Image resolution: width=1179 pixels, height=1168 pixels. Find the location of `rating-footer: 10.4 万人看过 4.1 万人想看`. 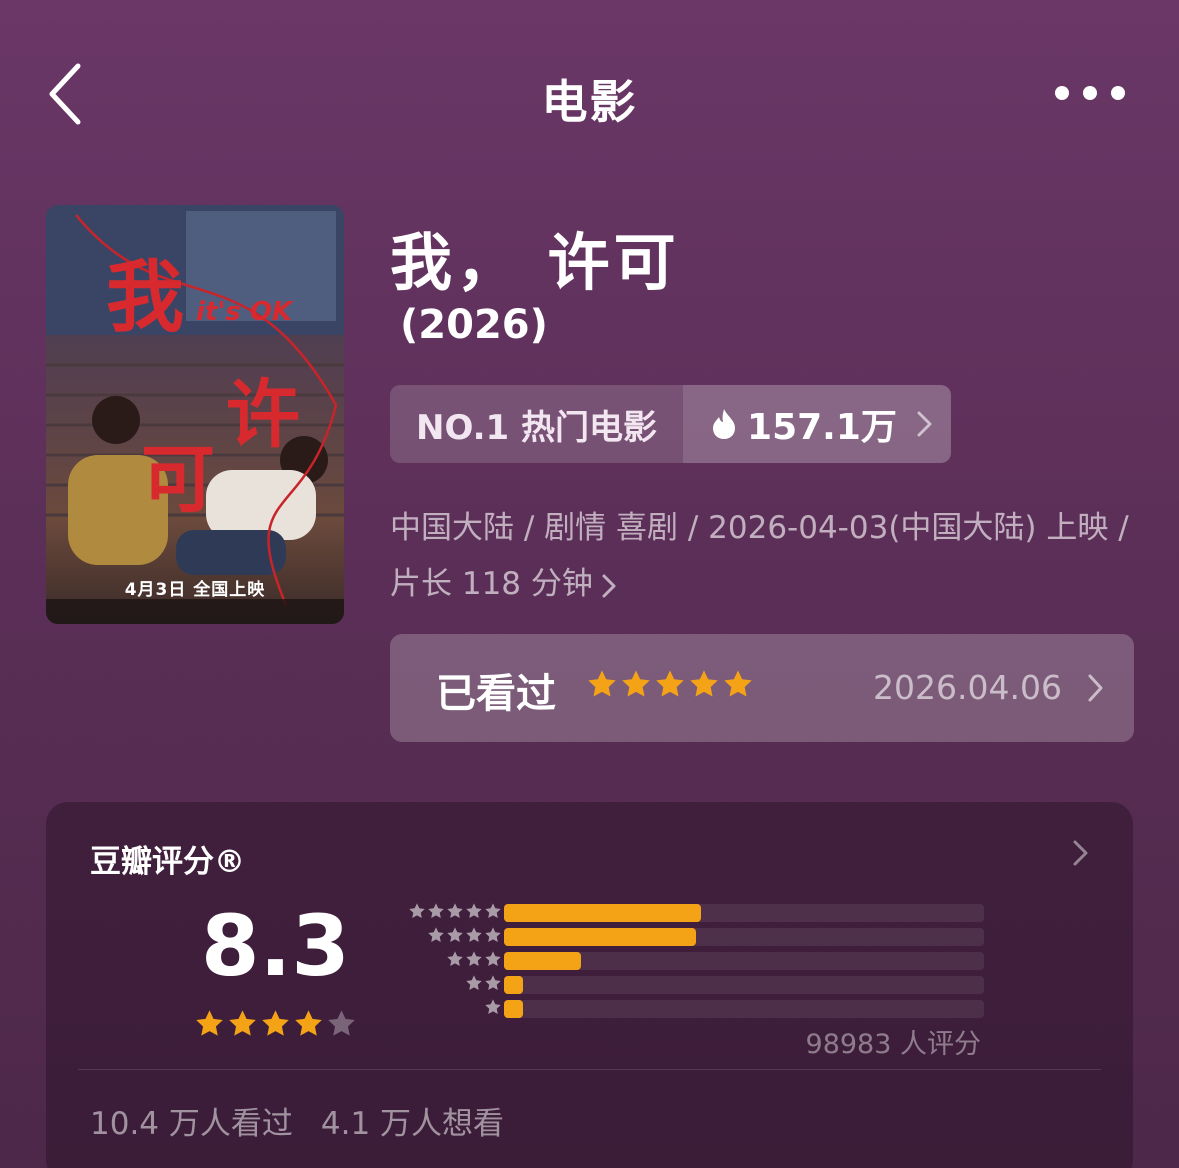

rating-footer: 10.4 万人看过 4.1 万人想看 is located at coordinates (297, 1120).